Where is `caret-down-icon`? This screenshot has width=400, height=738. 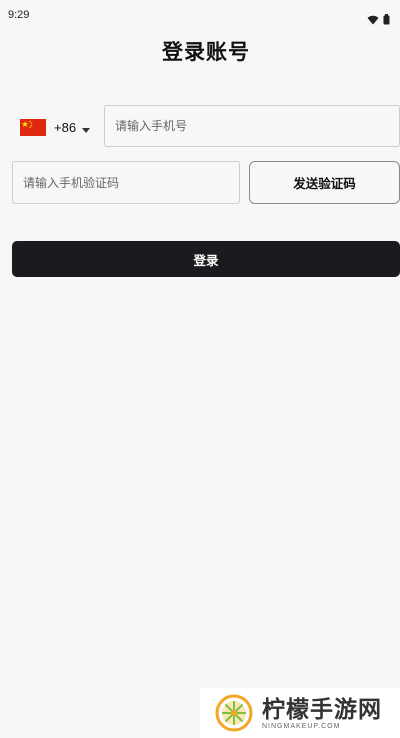 caret-down-icon is located at coordinates (86, 127).